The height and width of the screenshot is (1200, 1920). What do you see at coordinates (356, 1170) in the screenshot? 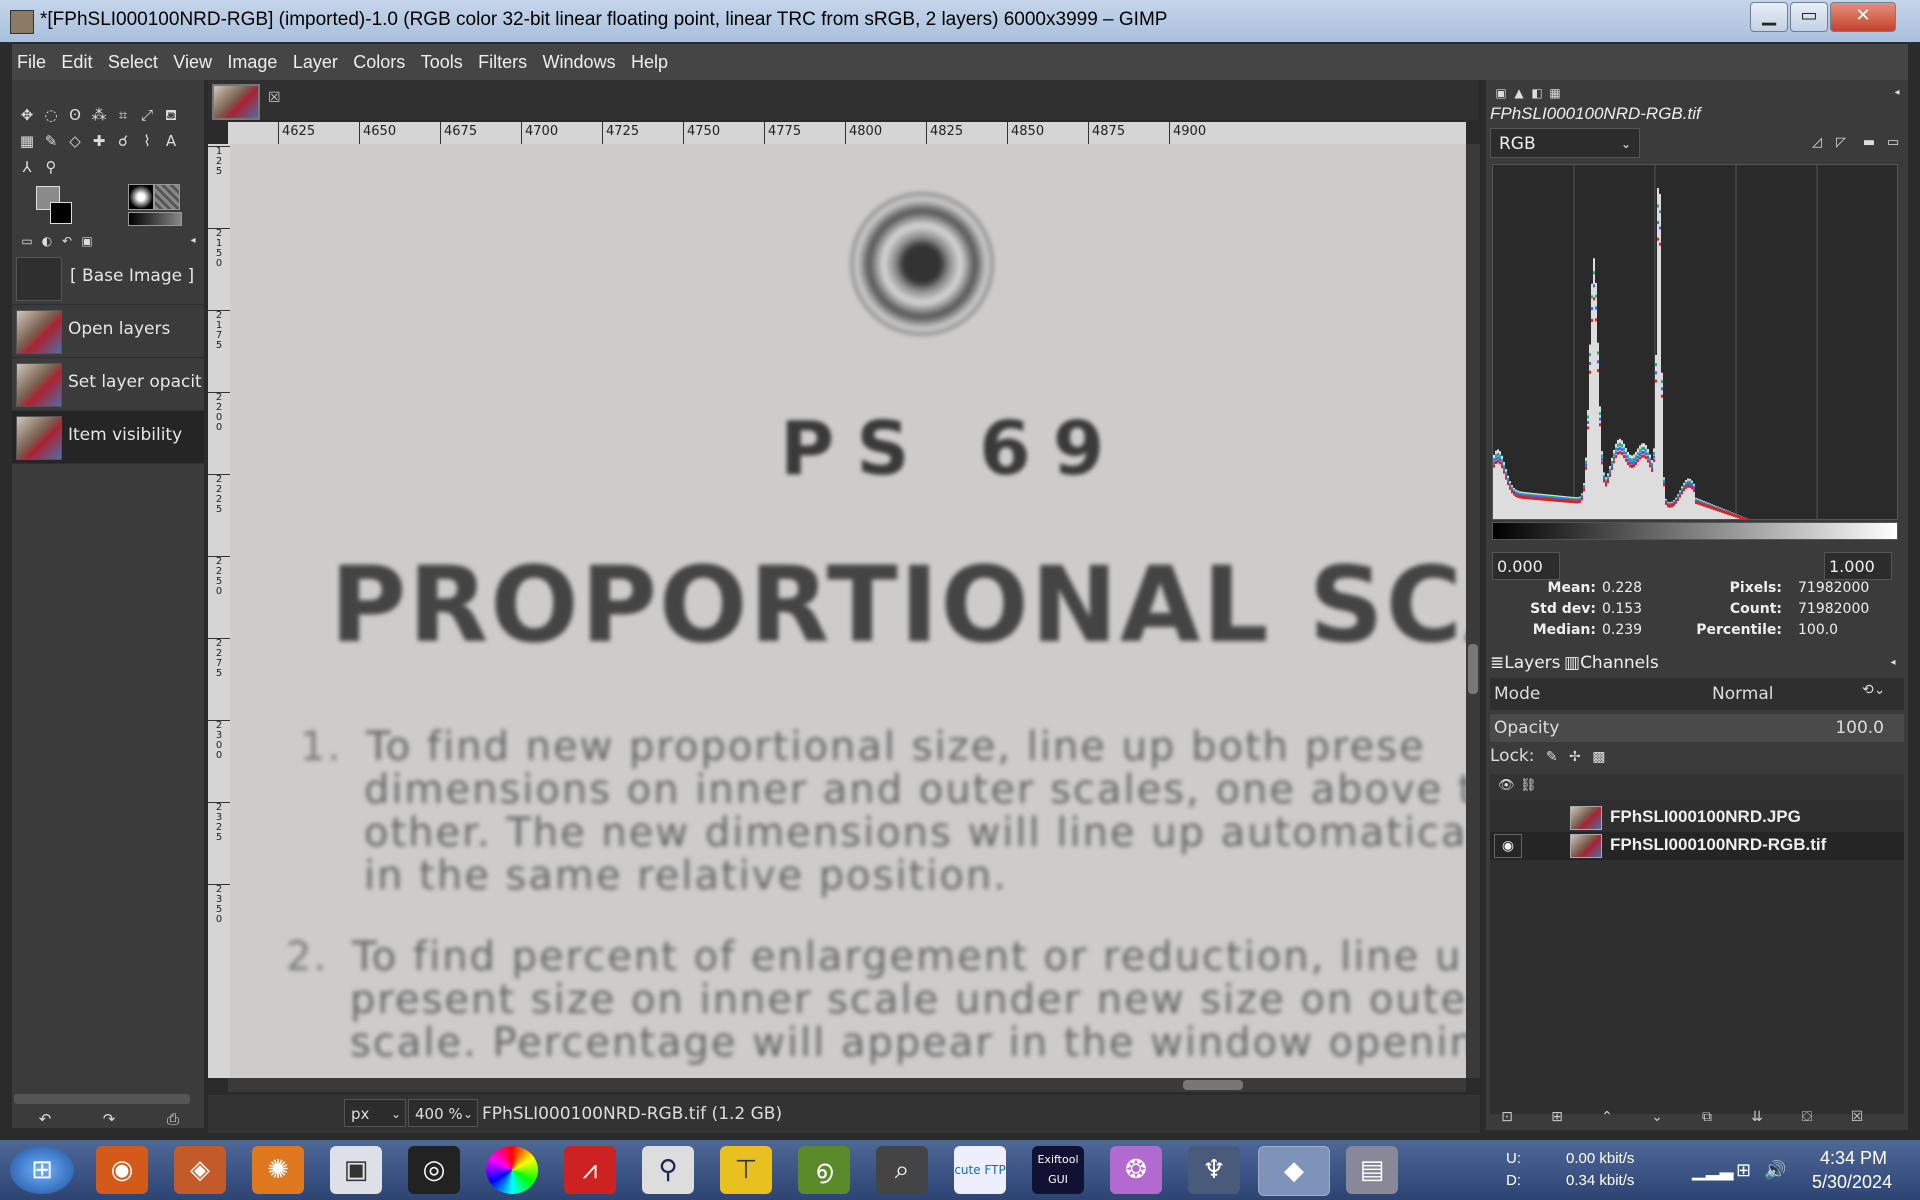
I see `camera-icon: ▣` at bounding box center [356, 1170].